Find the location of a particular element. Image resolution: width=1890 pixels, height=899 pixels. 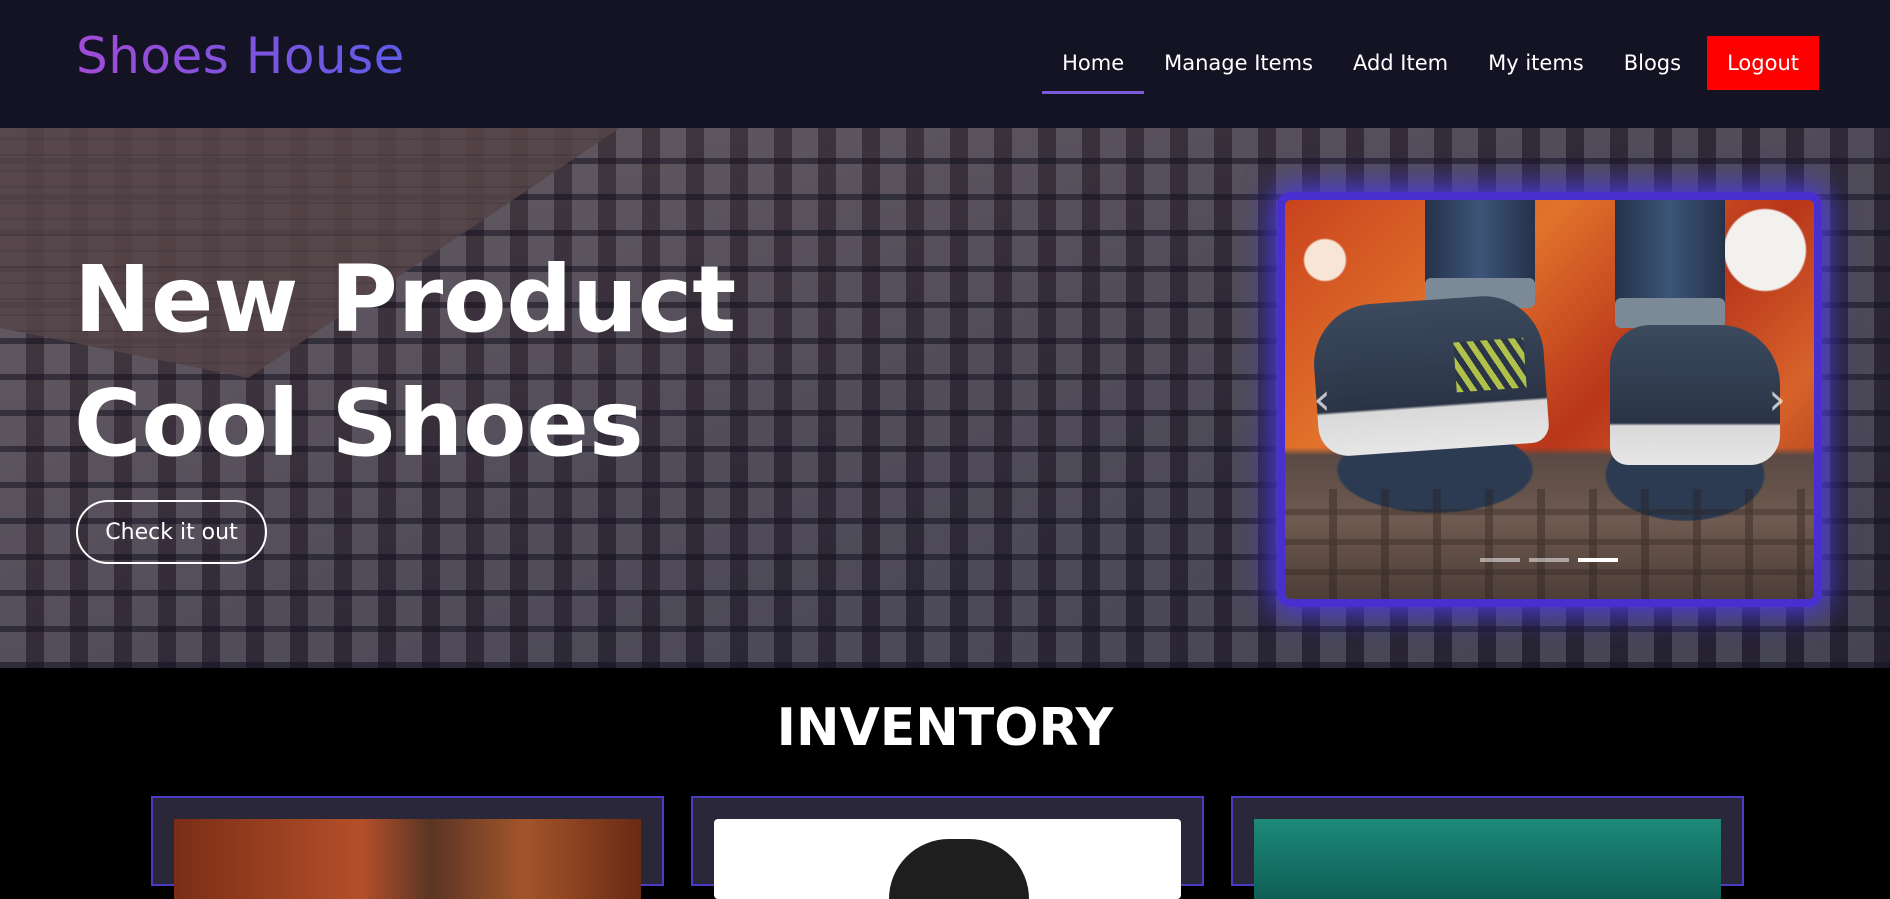

inventory-title: INVENTORY is located at coordinates (945, 728).